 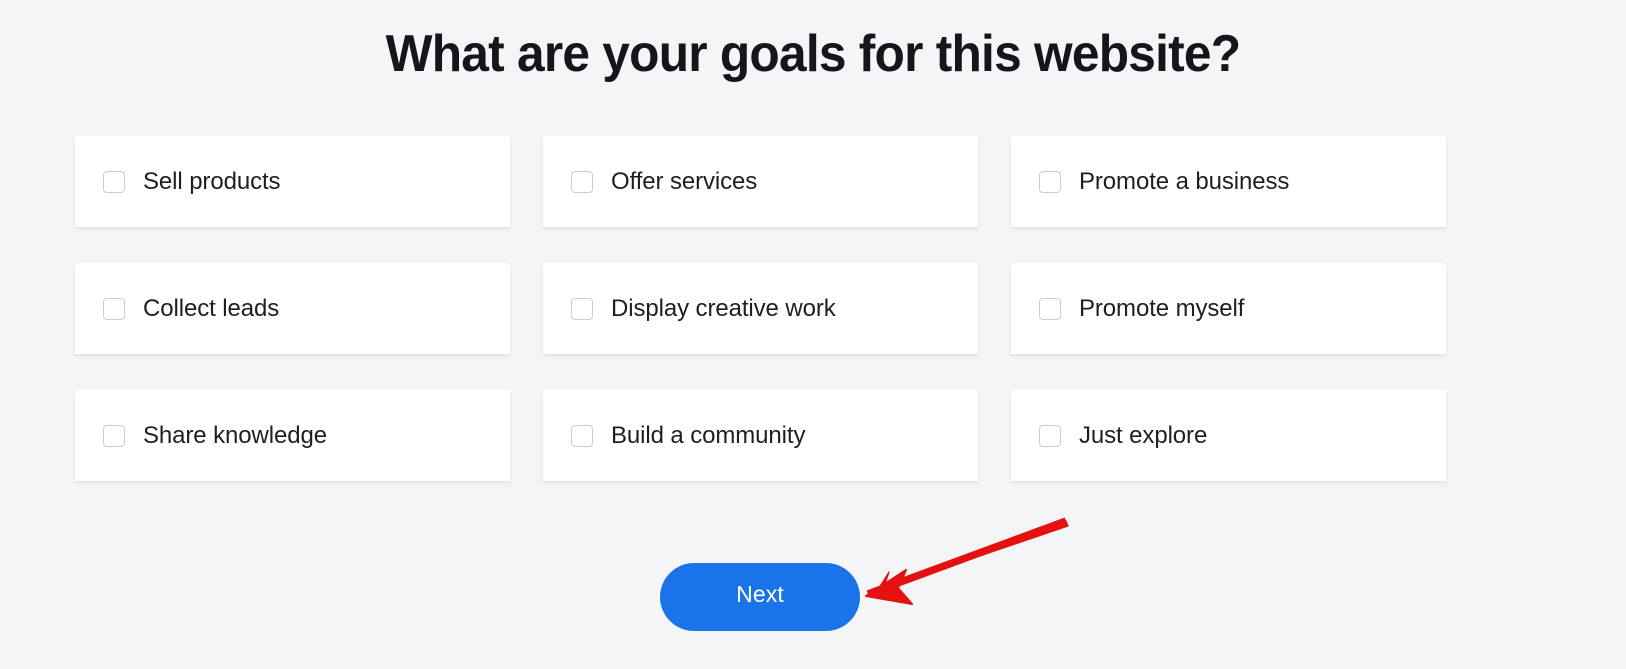 I want to click on goal-option-promote-a-business: Promote a business, so click(x=1228, y=181).